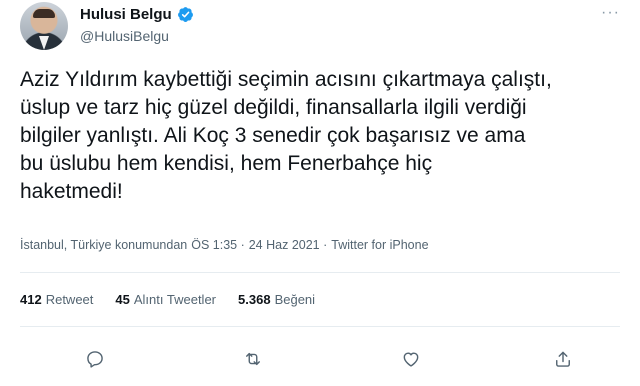  I want to click on more-options-icon: ···, so click(610, 13).